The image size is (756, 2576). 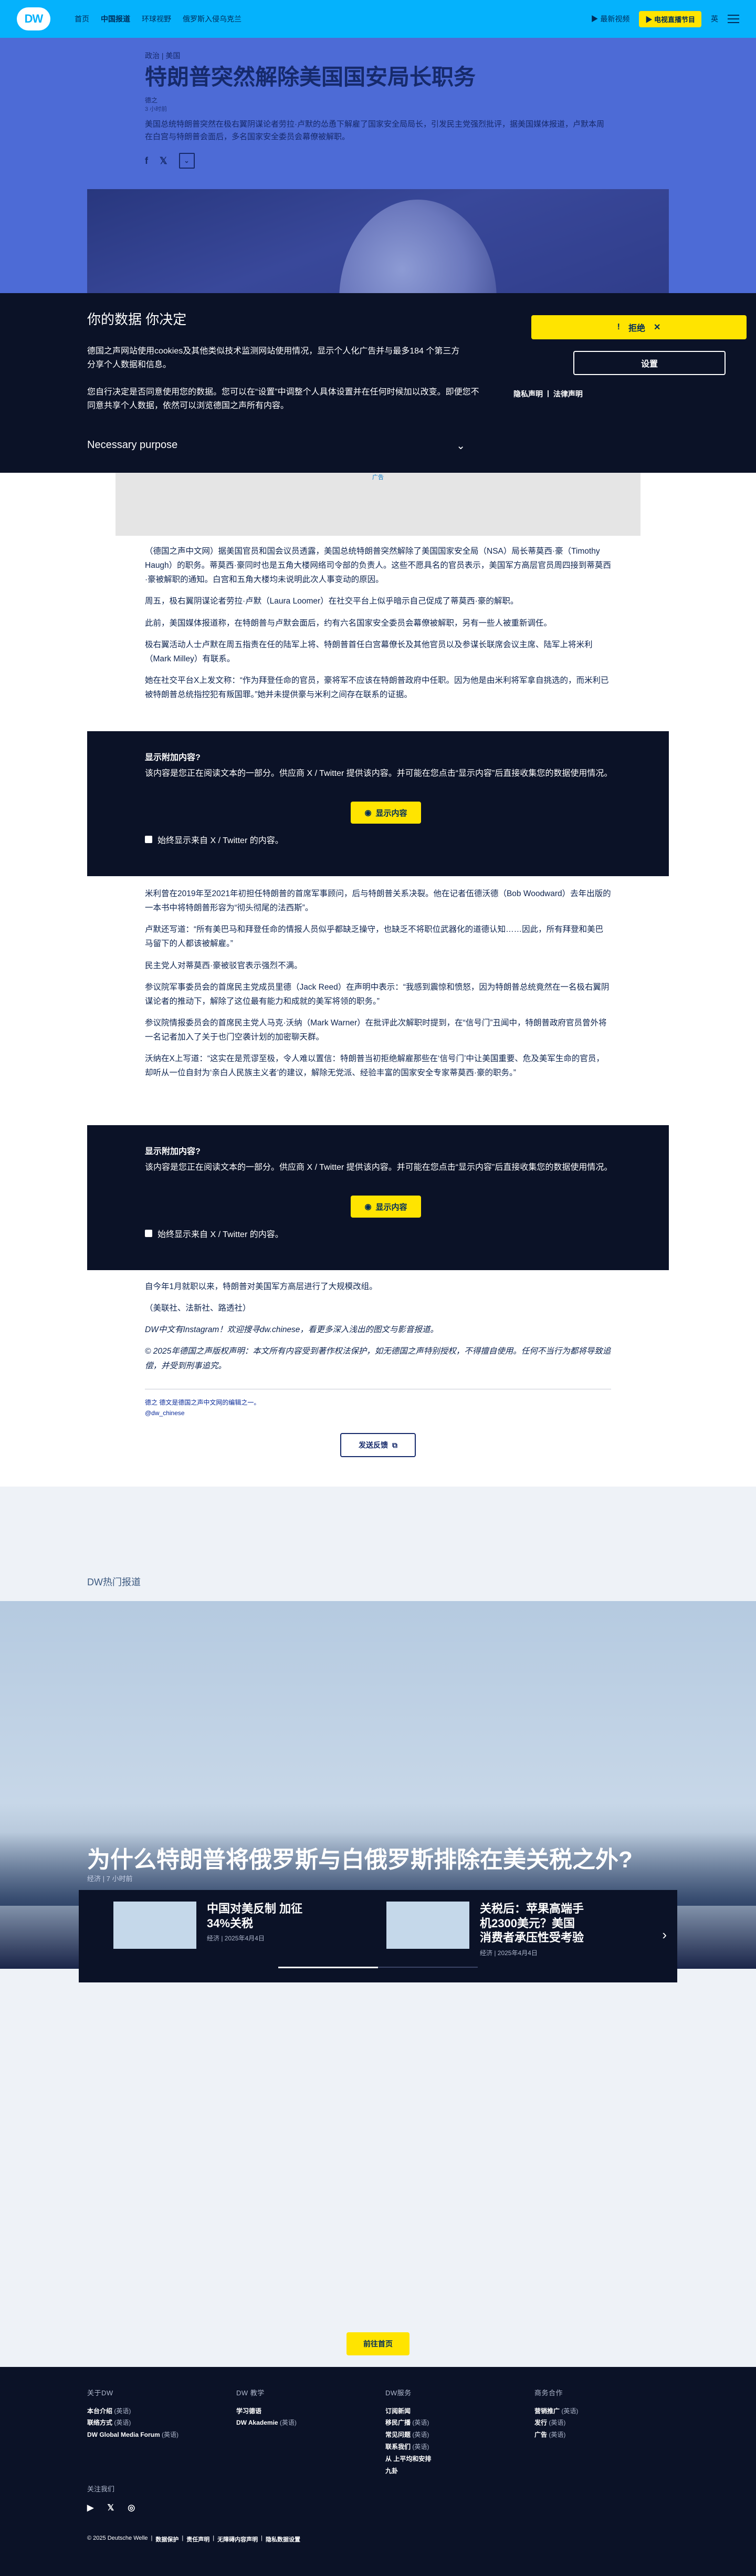 What do you see at coordinates (146, 161) in the screenshot?
I see `facebook-icon: f` at bounding box center [146, 161].